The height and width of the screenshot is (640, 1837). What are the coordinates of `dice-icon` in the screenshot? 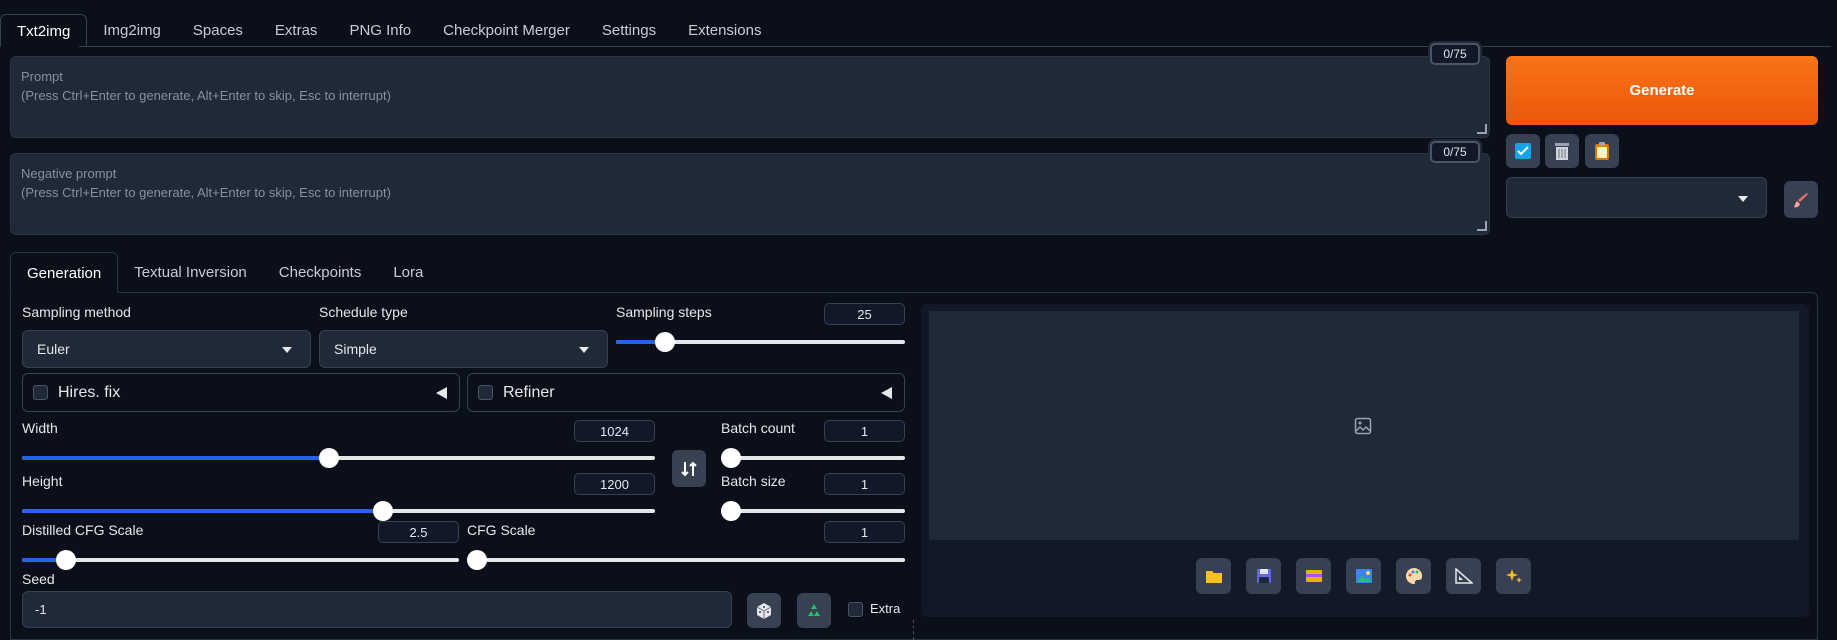 It's located at (764, 610).